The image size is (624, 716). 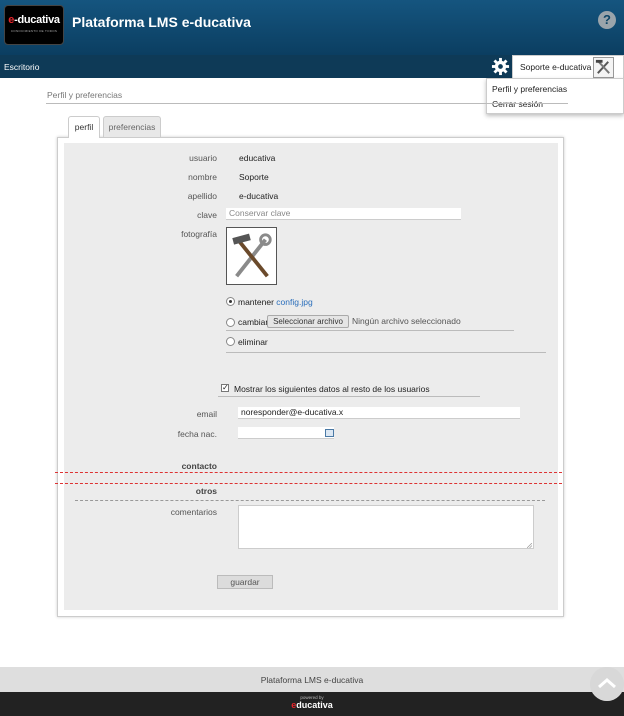 What do you see at coordinates (254, 177) in the screenshot?
I see `nombre-value: Soporte` at bounding box center [254, 177].